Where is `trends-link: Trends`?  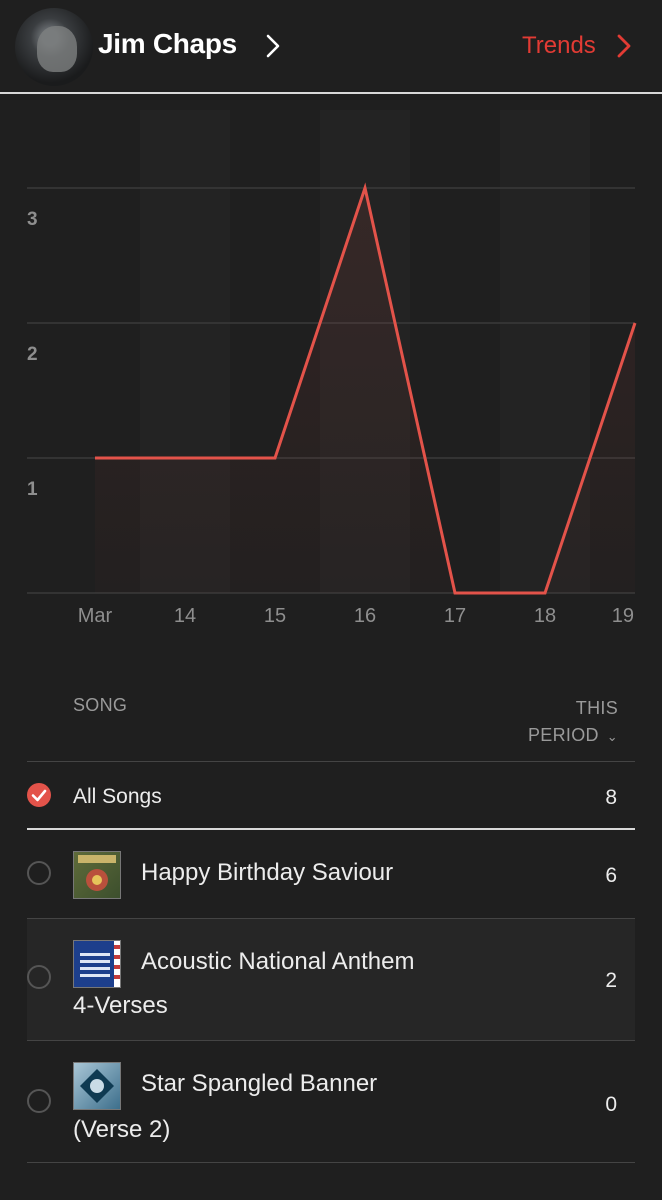 trends-link: Trends is located at coordinates (559, 46).